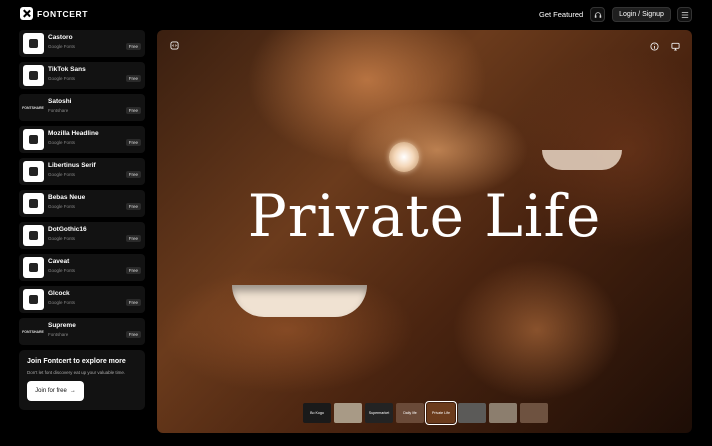  What do you see at coordinates (561, 14) in the screenshot?
I see `get-featured-link: Get Featured` at bounding box center [561, 14].